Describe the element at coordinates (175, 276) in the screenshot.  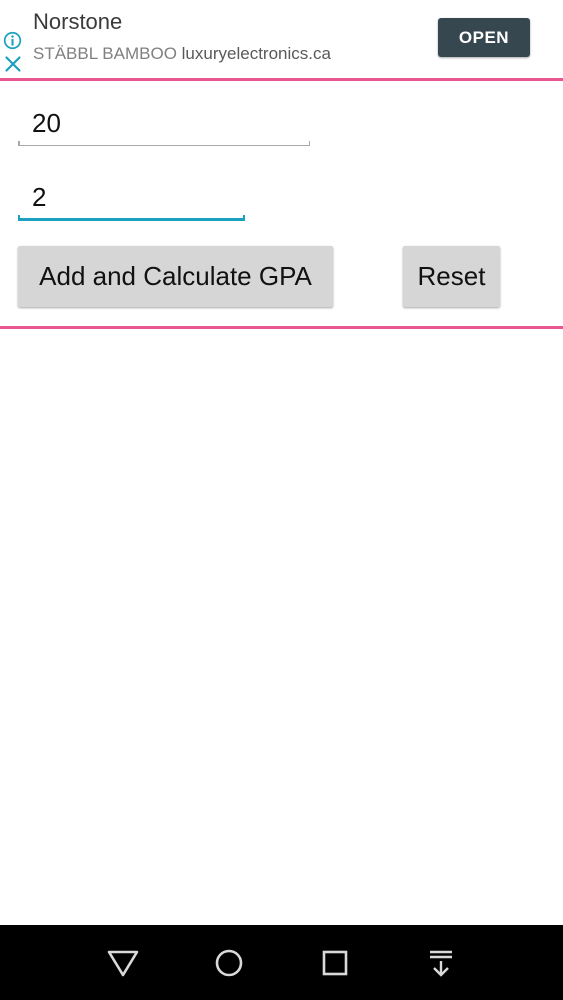
I see `add-and-calculate-gpa-button: Add and Calculate GPA` at that location.